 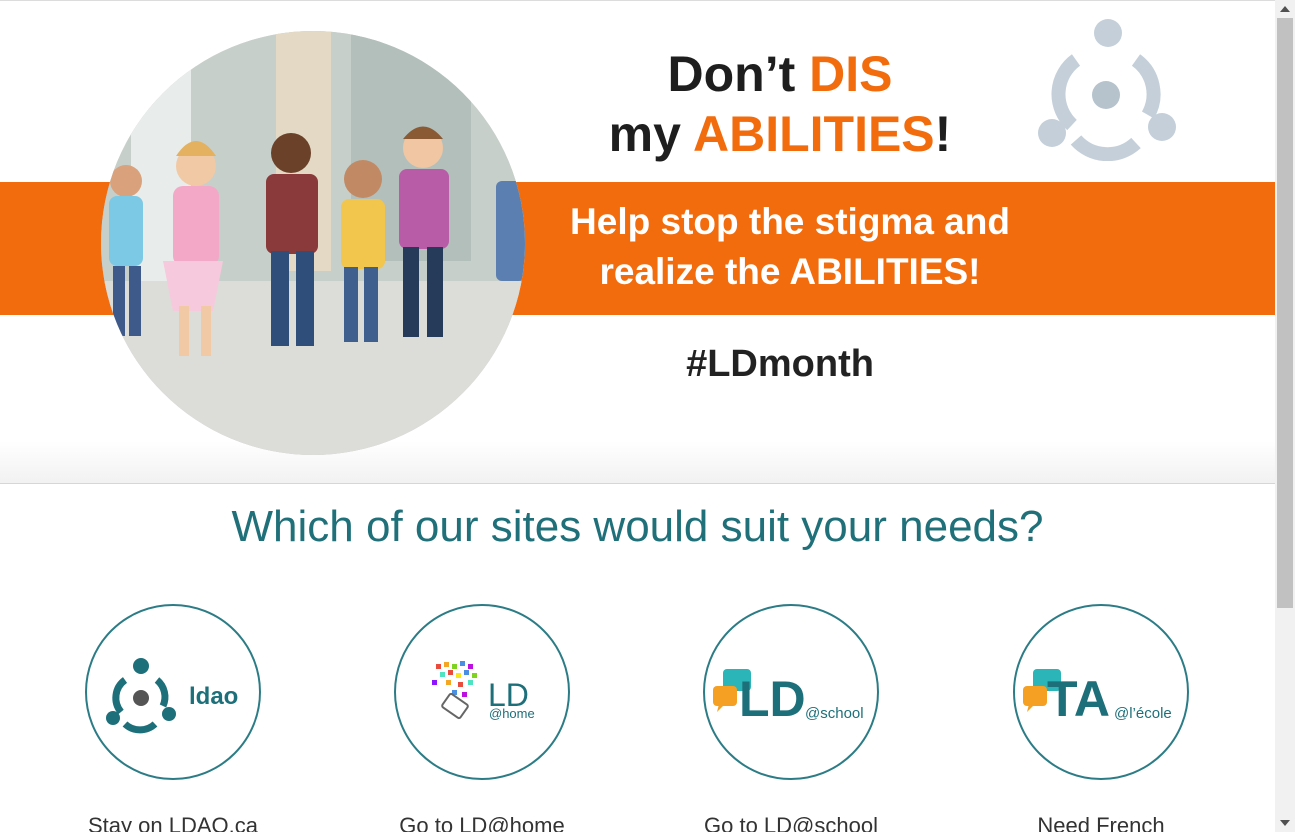 I want to click on site-label: Go to LD@home, so click(x=482, y=822).